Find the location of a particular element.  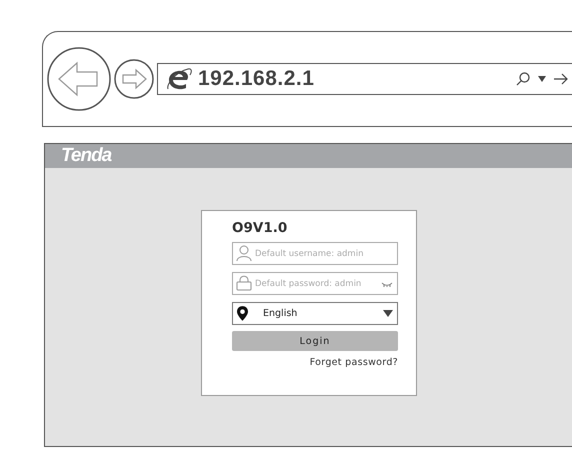

address-bar: 192.168.2.1 is located at coordinates (364, 79).